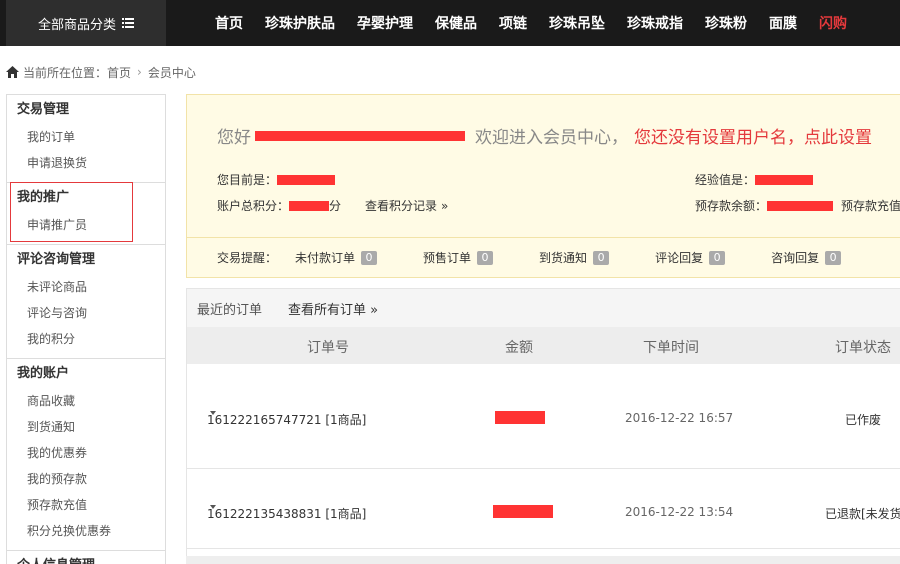  What do you see at coordinates (784, 179) in the screenshot?
I see `redacted-experience` at bounding box center [784, 179].